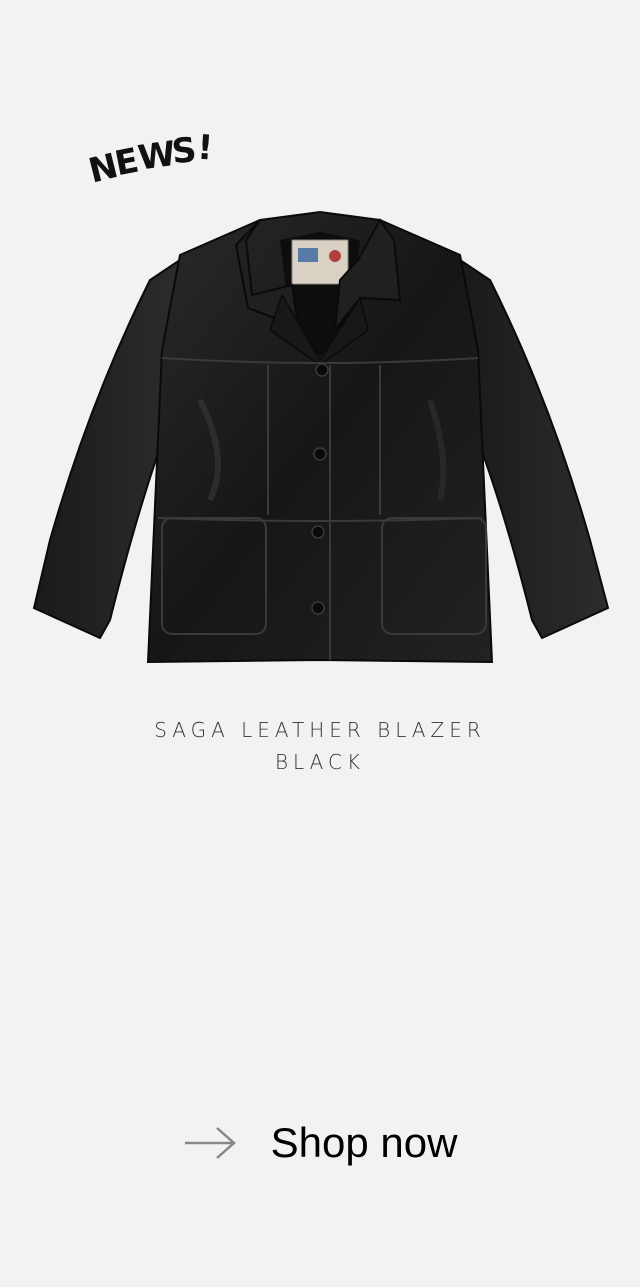 Image resolution: width=640 pixels, height=1287 pixels. What do you see at coordinates (320, 746) in the screenshot?
I see `product-title: SAGA LEATHER BLAZER BLACK` at bounding box center [320, 746].